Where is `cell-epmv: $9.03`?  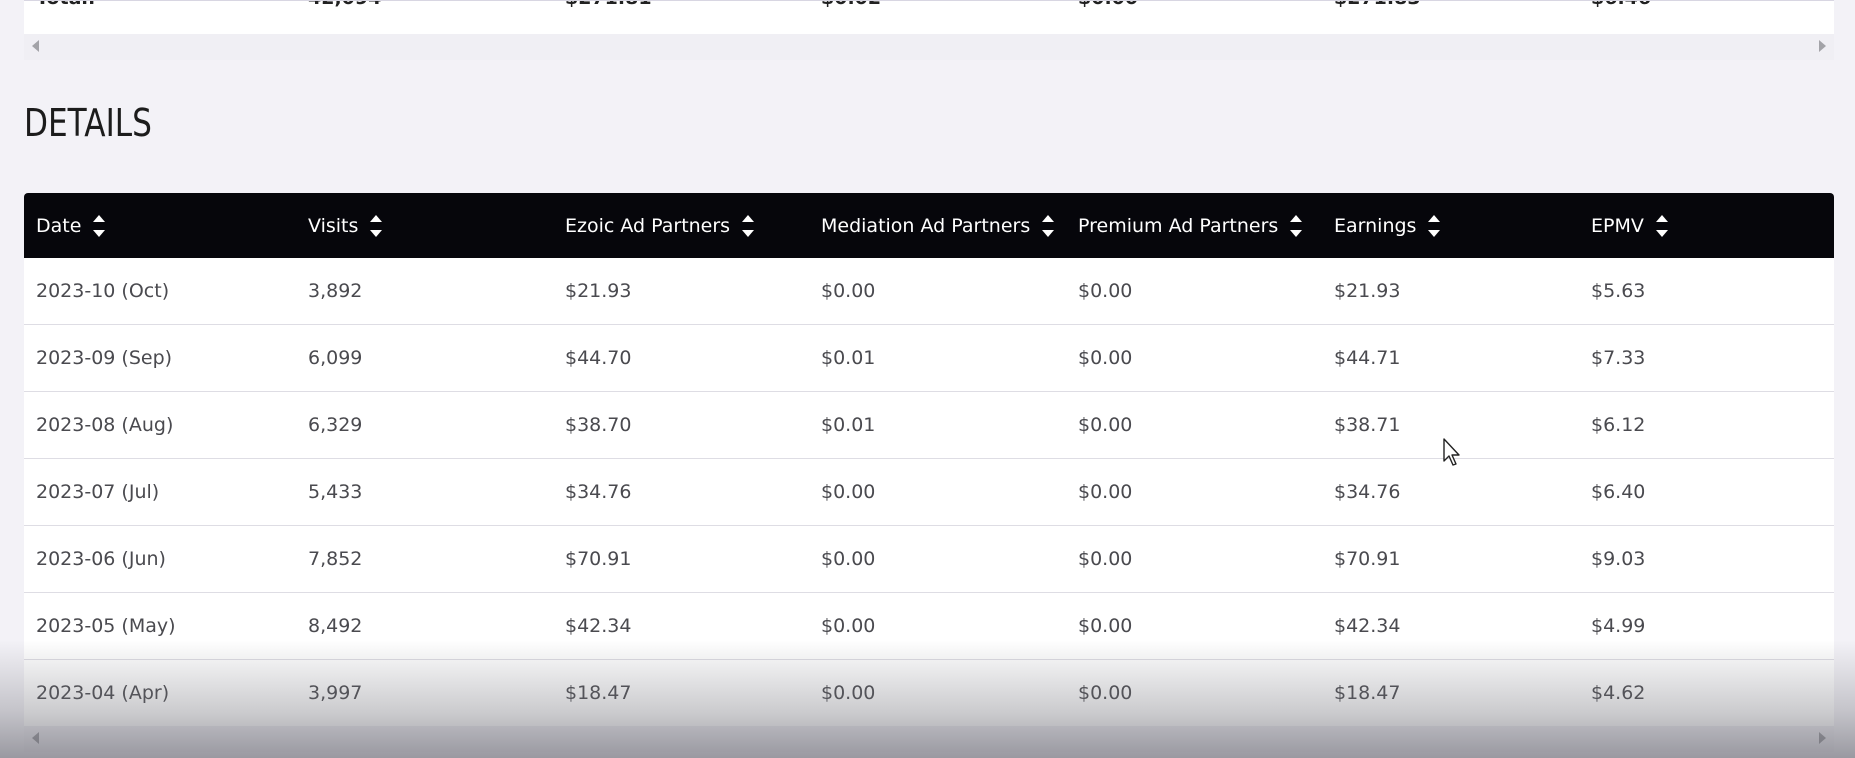
cell-epmv: $9.03 is located at coordinates (1618, 559).